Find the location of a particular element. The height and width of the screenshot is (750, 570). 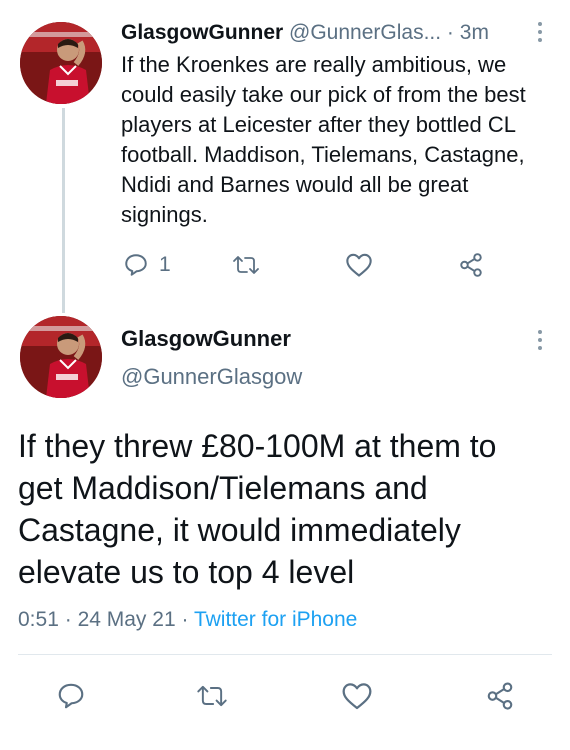

reply-button is located at coordinates (71, 696).